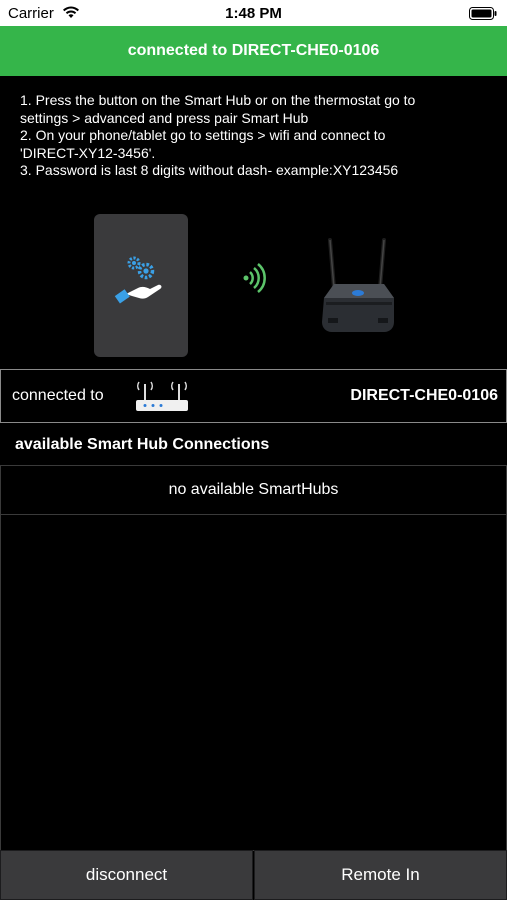 The image size is (507, 900). I want to click on bottom-toolbar: disconnect Remote In, so click(253, 875).